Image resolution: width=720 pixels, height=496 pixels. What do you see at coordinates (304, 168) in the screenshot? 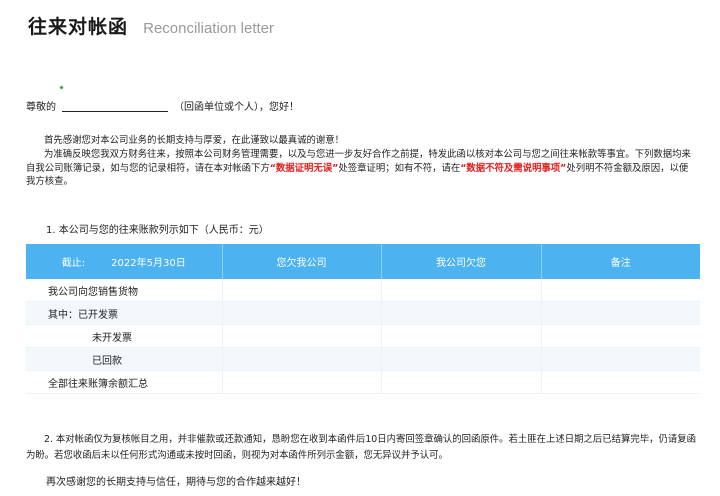
I see `highlight-data-correct: “数据证明无误”` at bounding box center [304, 168].